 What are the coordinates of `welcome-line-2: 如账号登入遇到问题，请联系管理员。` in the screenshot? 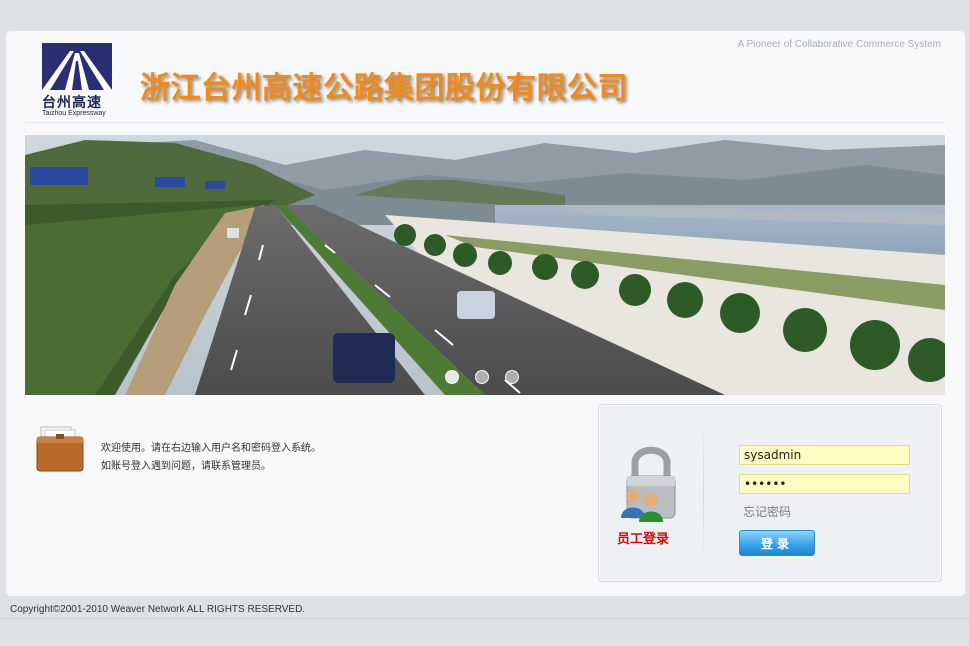 It's located at (186, 466).